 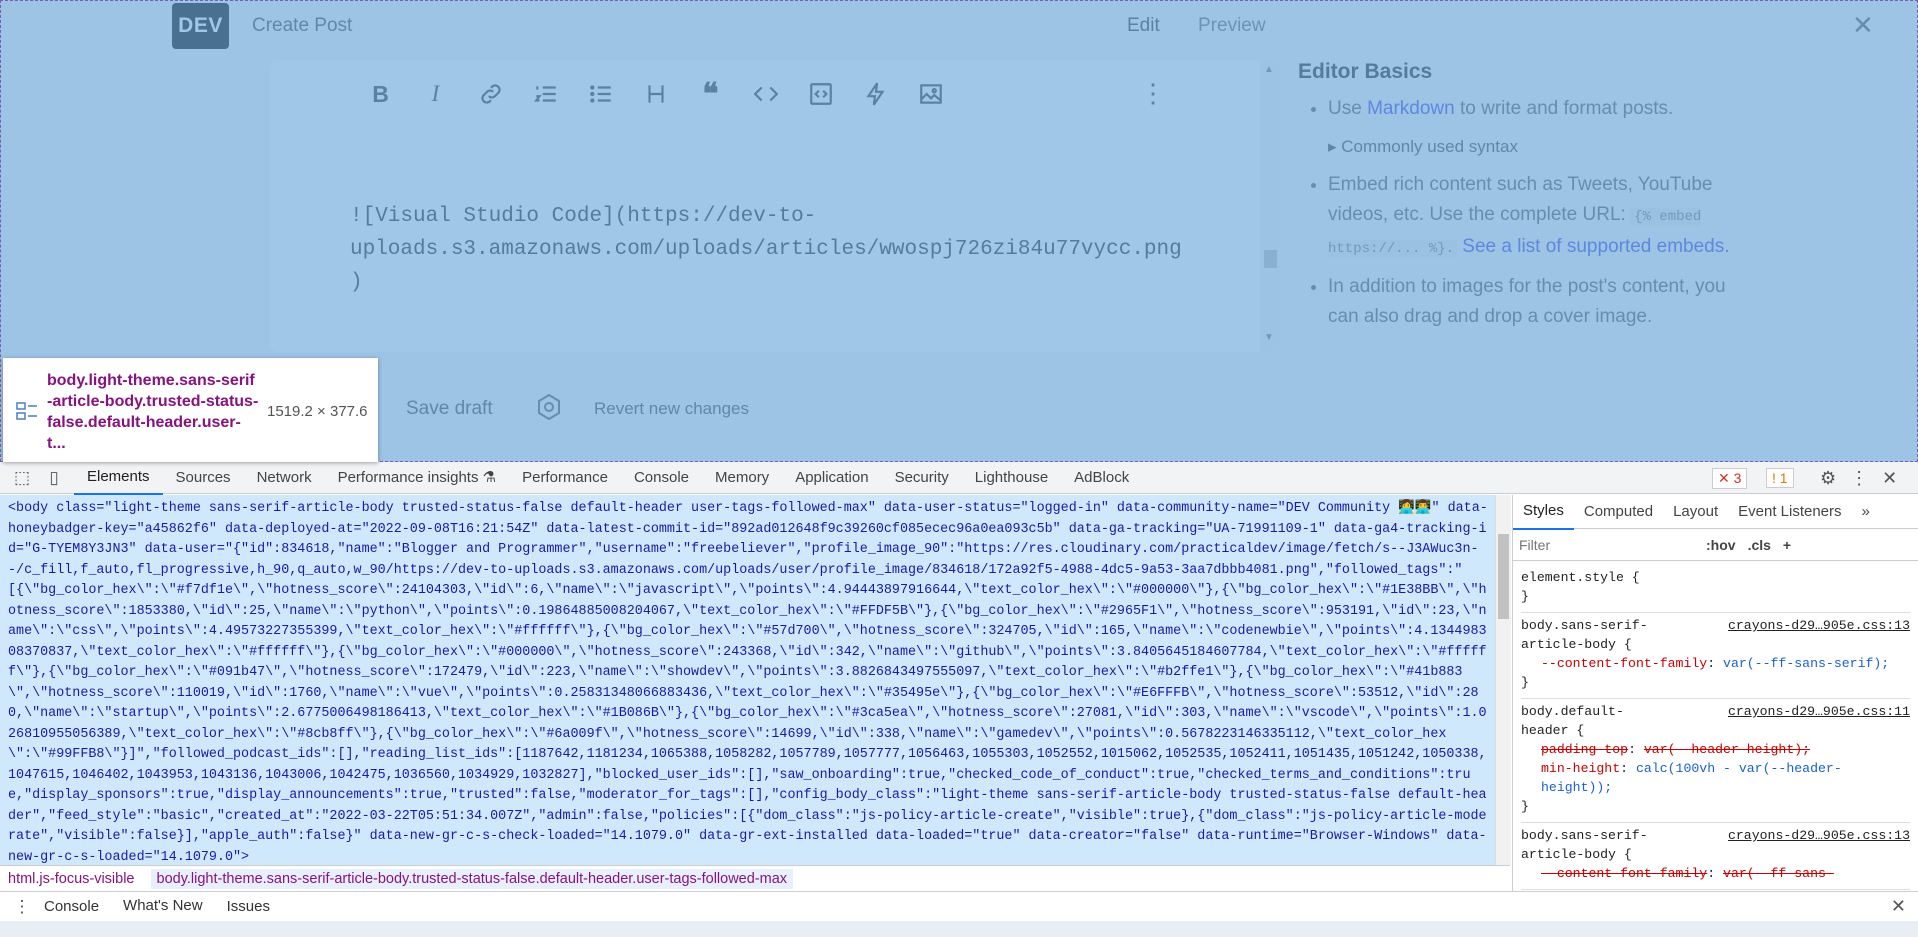 What do you see at coordinates (1730, 478) in the screenshot?
I see `error-count-badge: ✕ 3` at bounding box center [1730, 478].